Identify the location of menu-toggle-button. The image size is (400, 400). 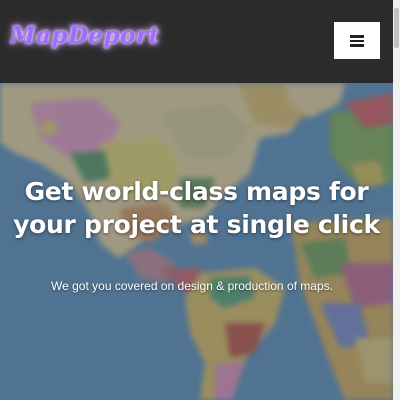
(357, 40).